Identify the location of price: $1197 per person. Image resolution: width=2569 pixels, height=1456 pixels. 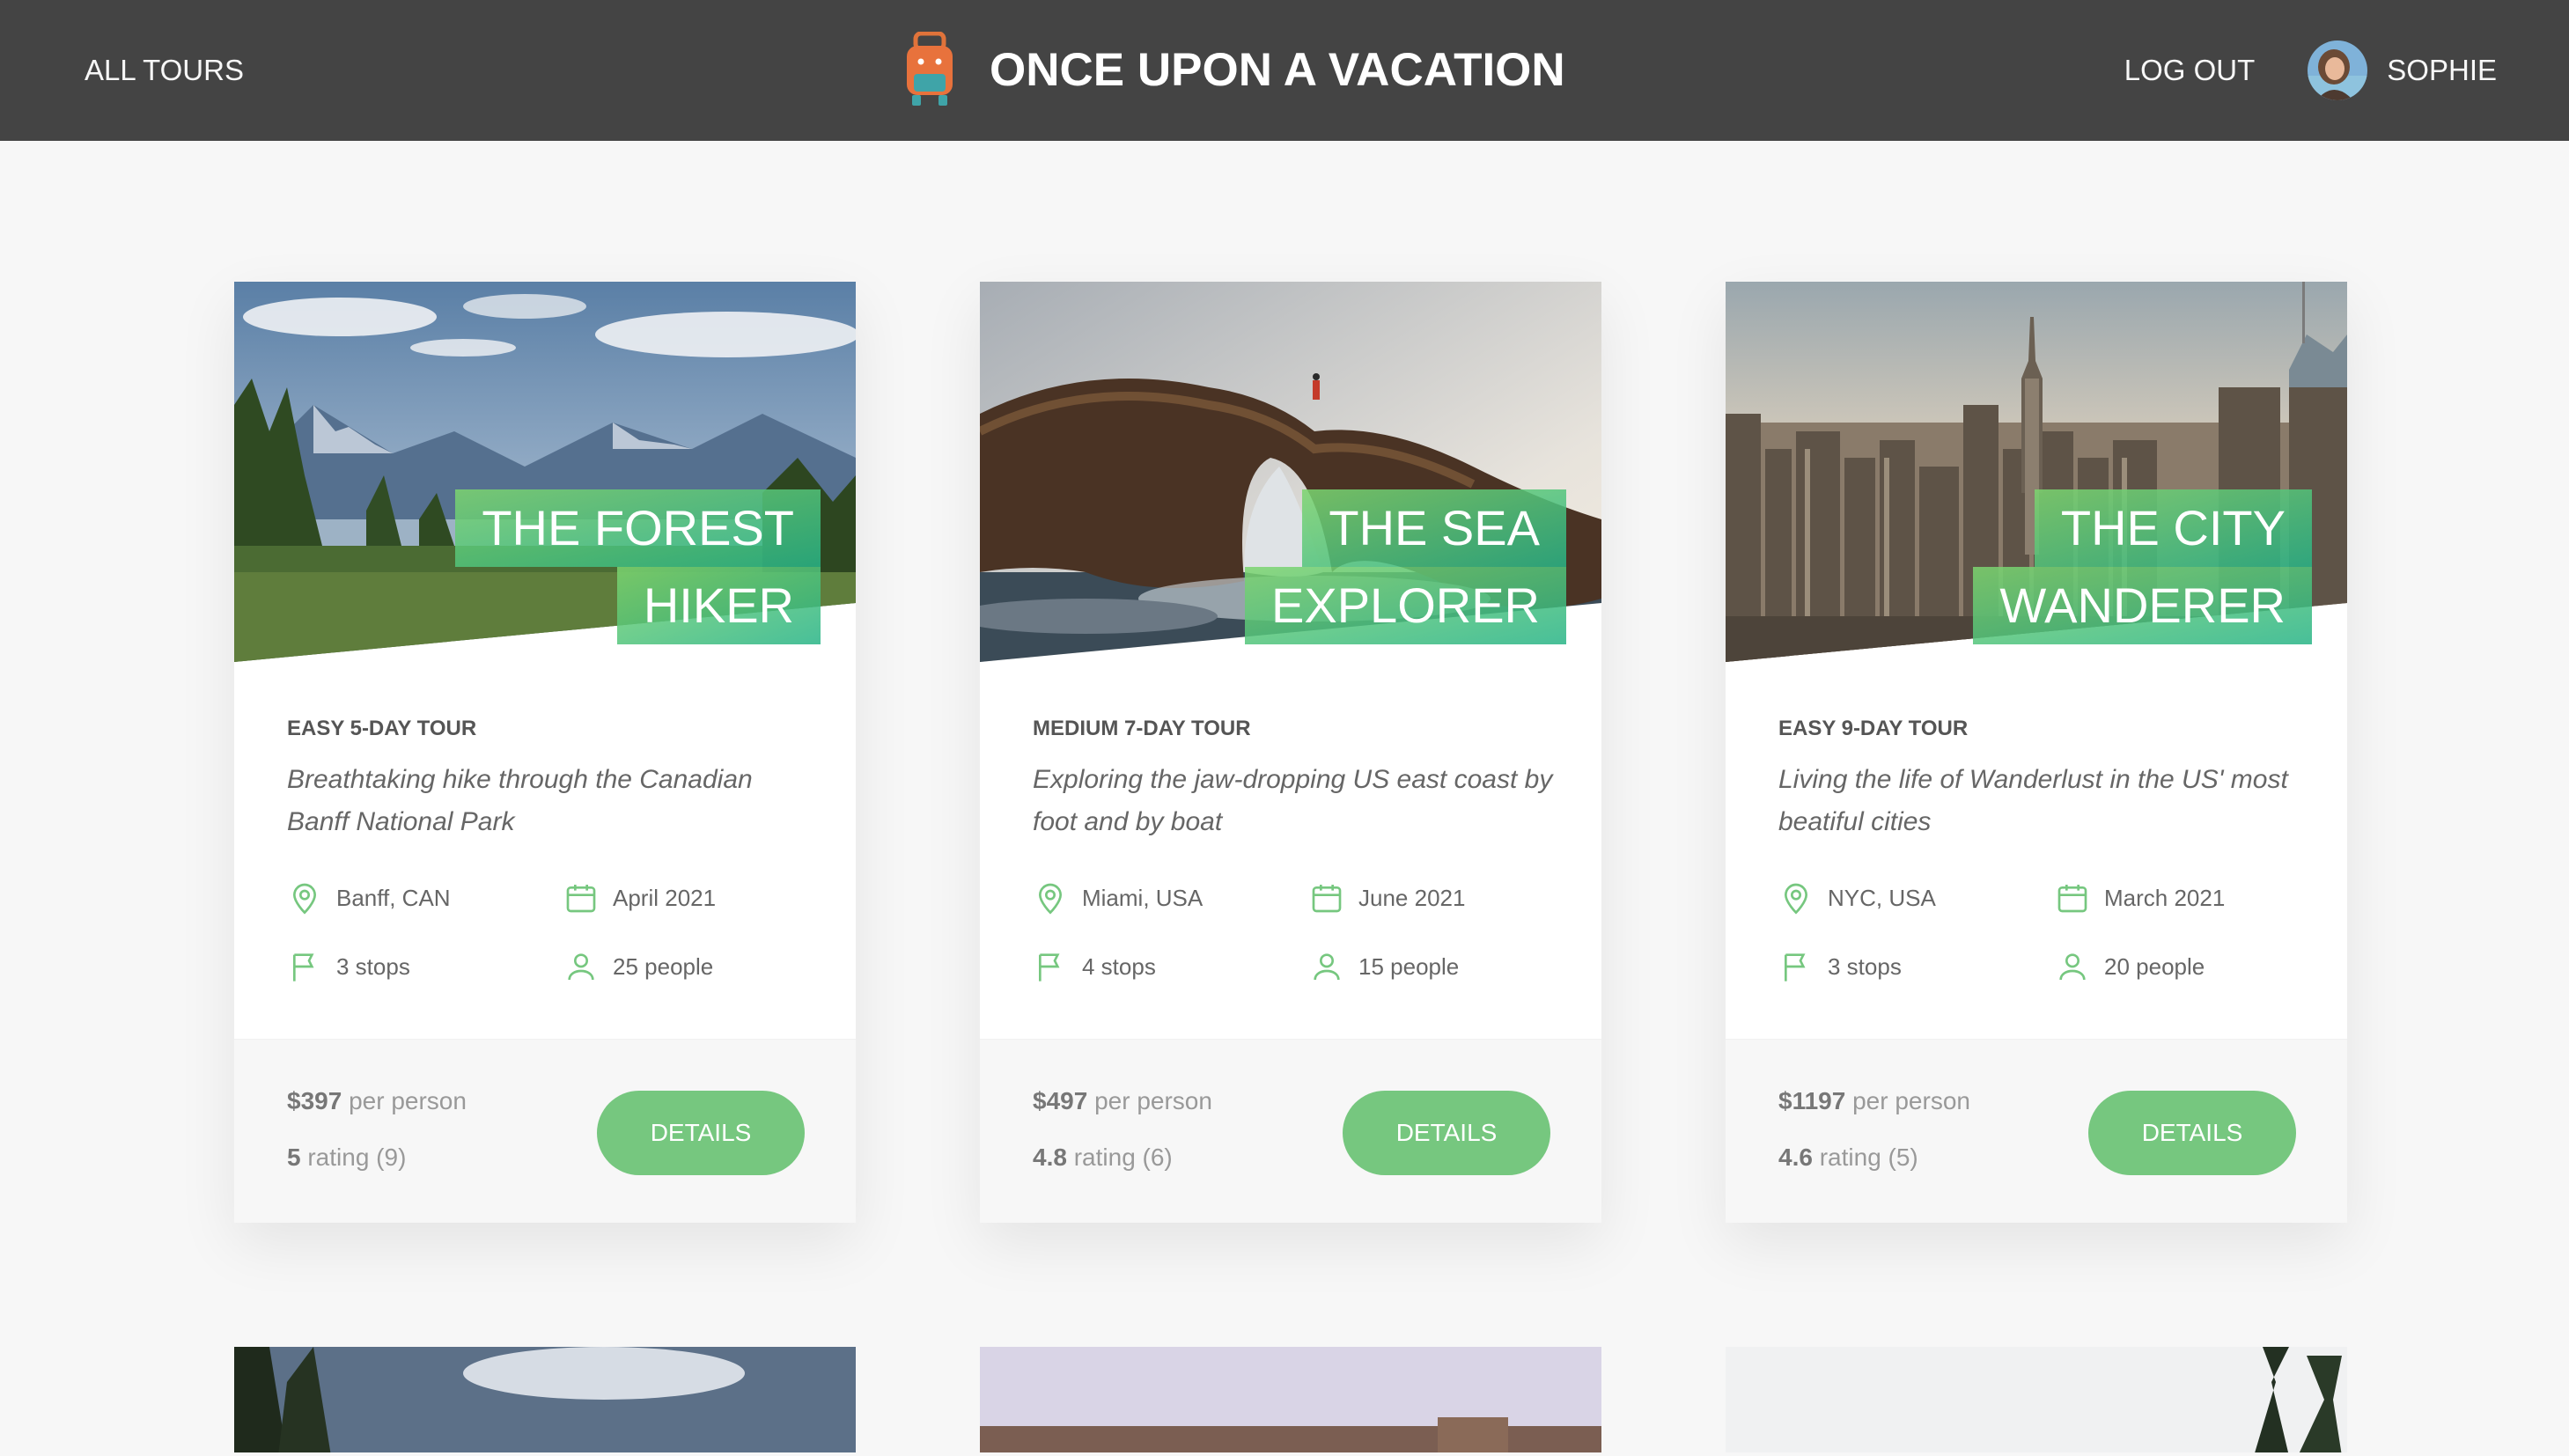
(1874, 1101).